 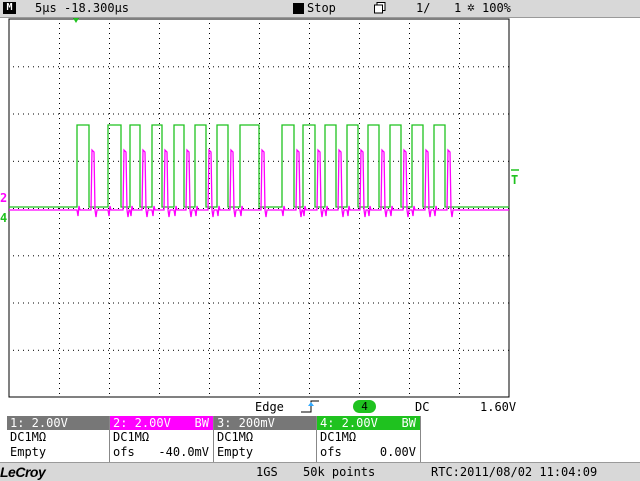 What do you see at coordinates (3, 218) in the screenshot?
I see `ch4-level-marker: 4` at bounding box center [3, 218].